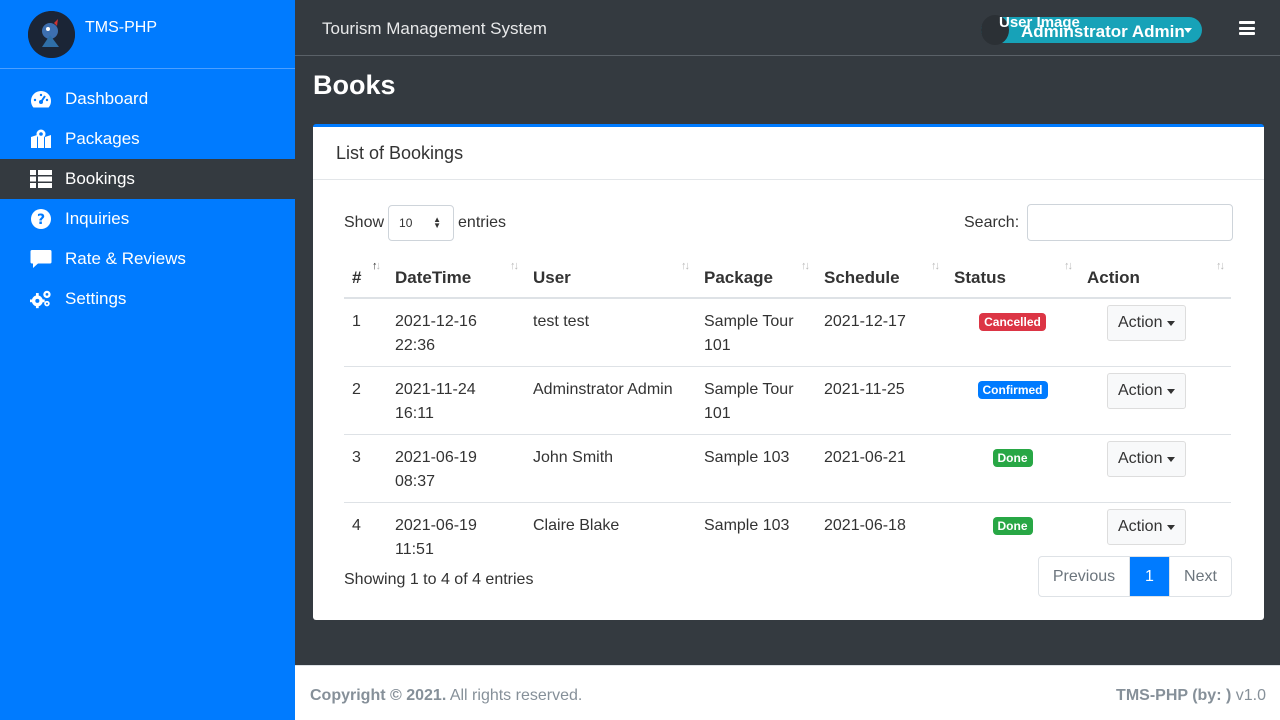 The image size is (1280, 720). What do you see at coordinates (41, 99) in the screenshot?
I see `tachometer-icon` at bounding box center [41, 99].